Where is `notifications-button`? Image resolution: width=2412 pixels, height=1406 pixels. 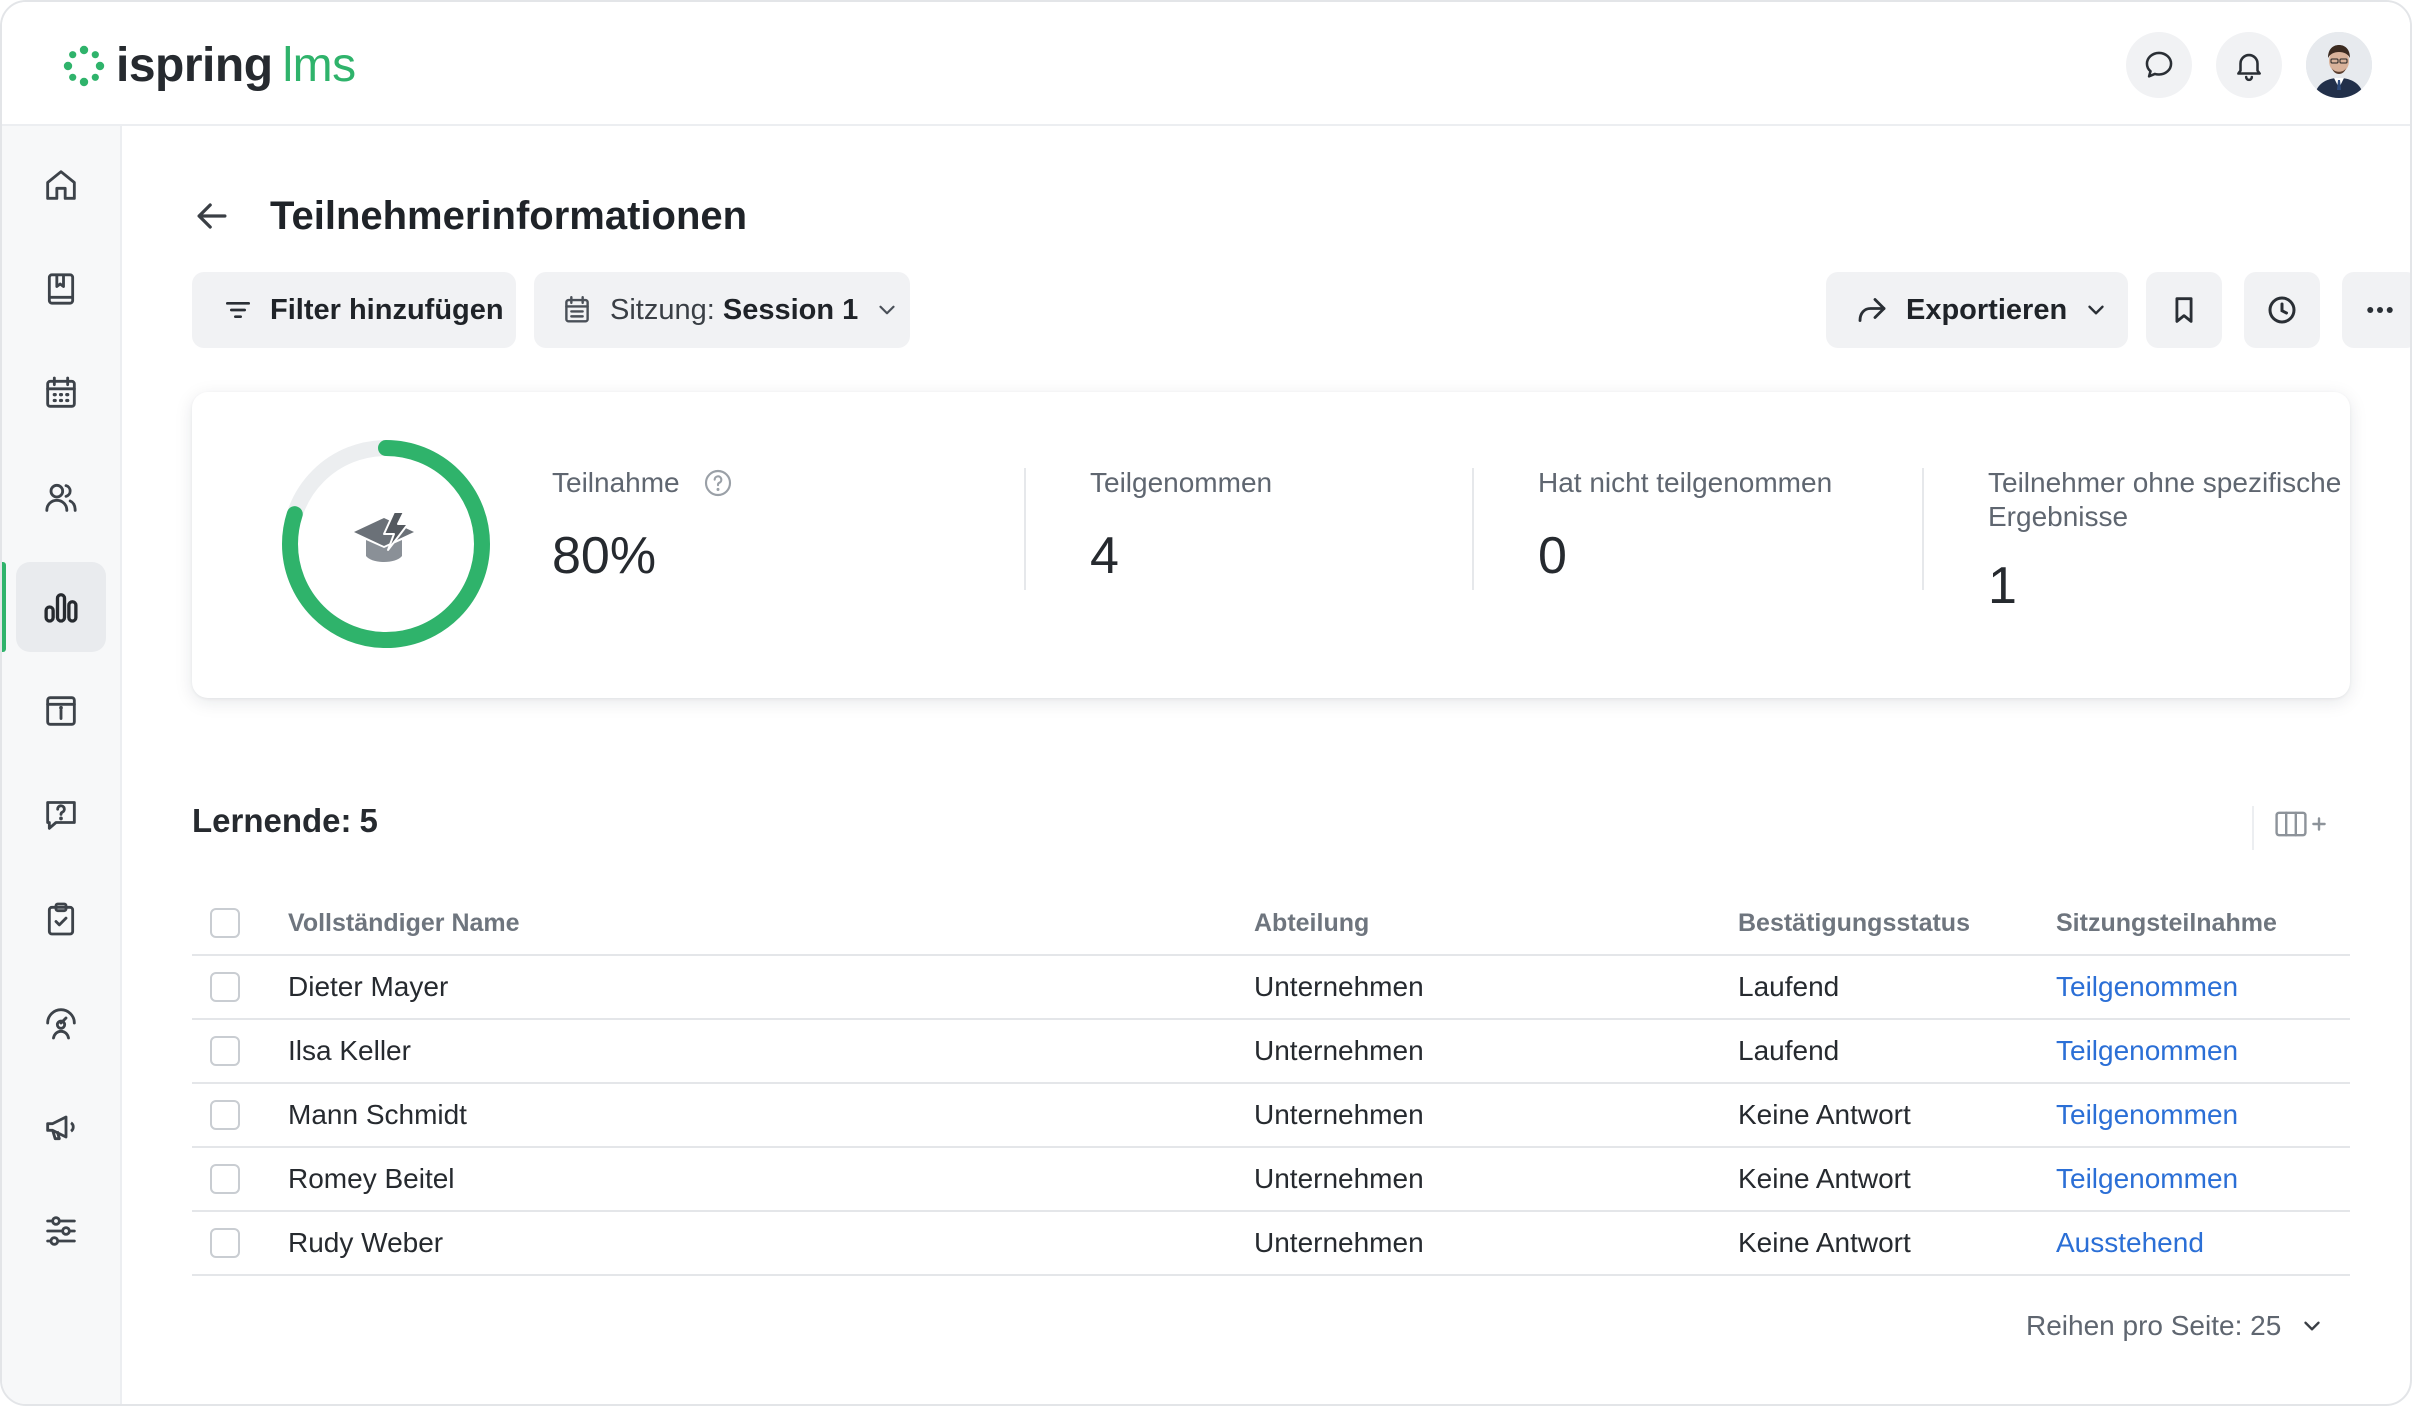
notifications-button is located at coordinates (2249, 65).